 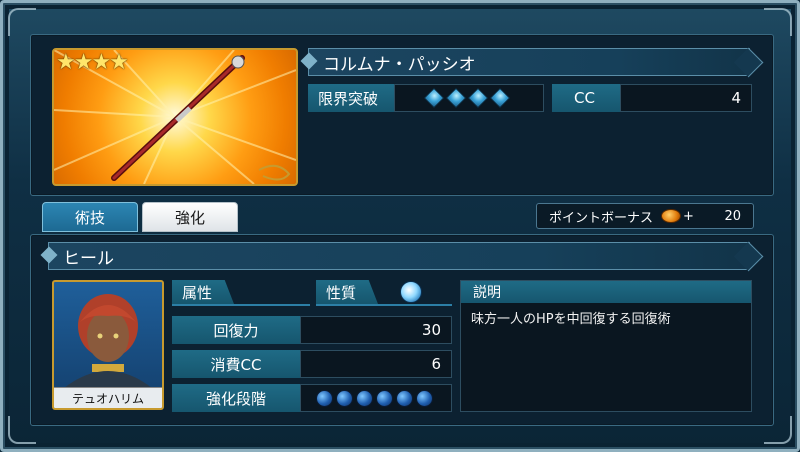 What do you see at coordinates (88, 258) in the screenshot?
I see `skill-name: ヒール` at bounding box center [88, 258].